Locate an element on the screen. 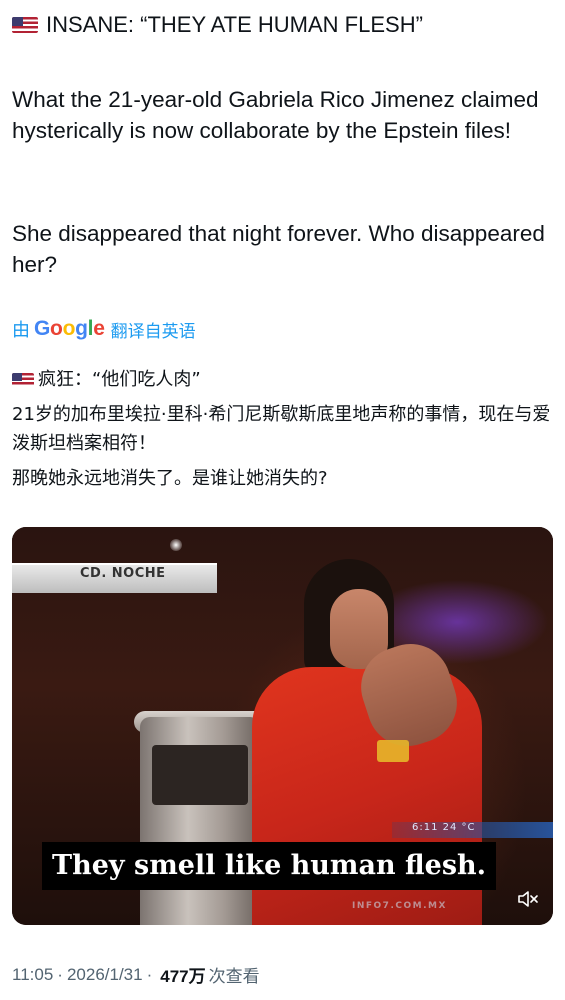 This screenshot has height=1000, width=565. post-time: 11:05 is located at coordinates (32, 975).